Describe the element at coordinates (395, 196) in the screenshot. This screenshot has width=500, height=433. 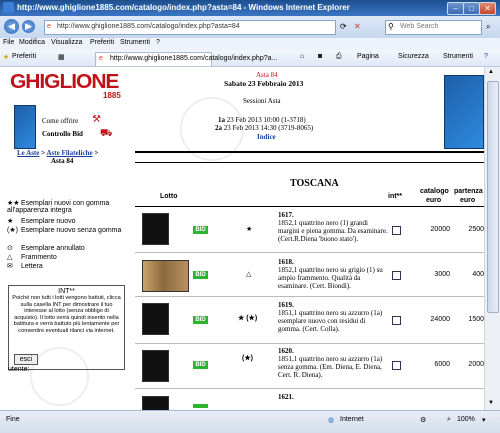
I see `col-int: int**` at that location.